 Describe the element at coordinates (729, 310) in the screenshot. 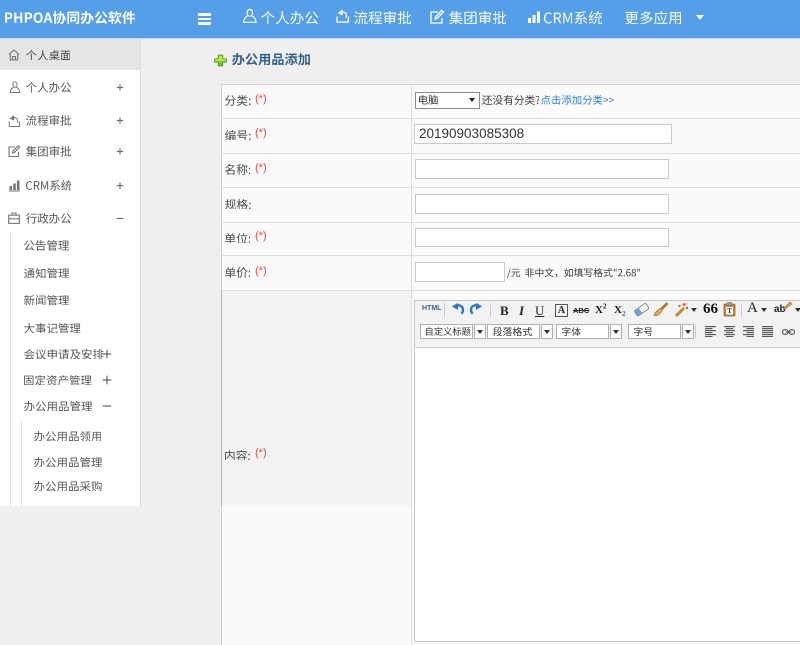

I see `svg-text: T` at that location.